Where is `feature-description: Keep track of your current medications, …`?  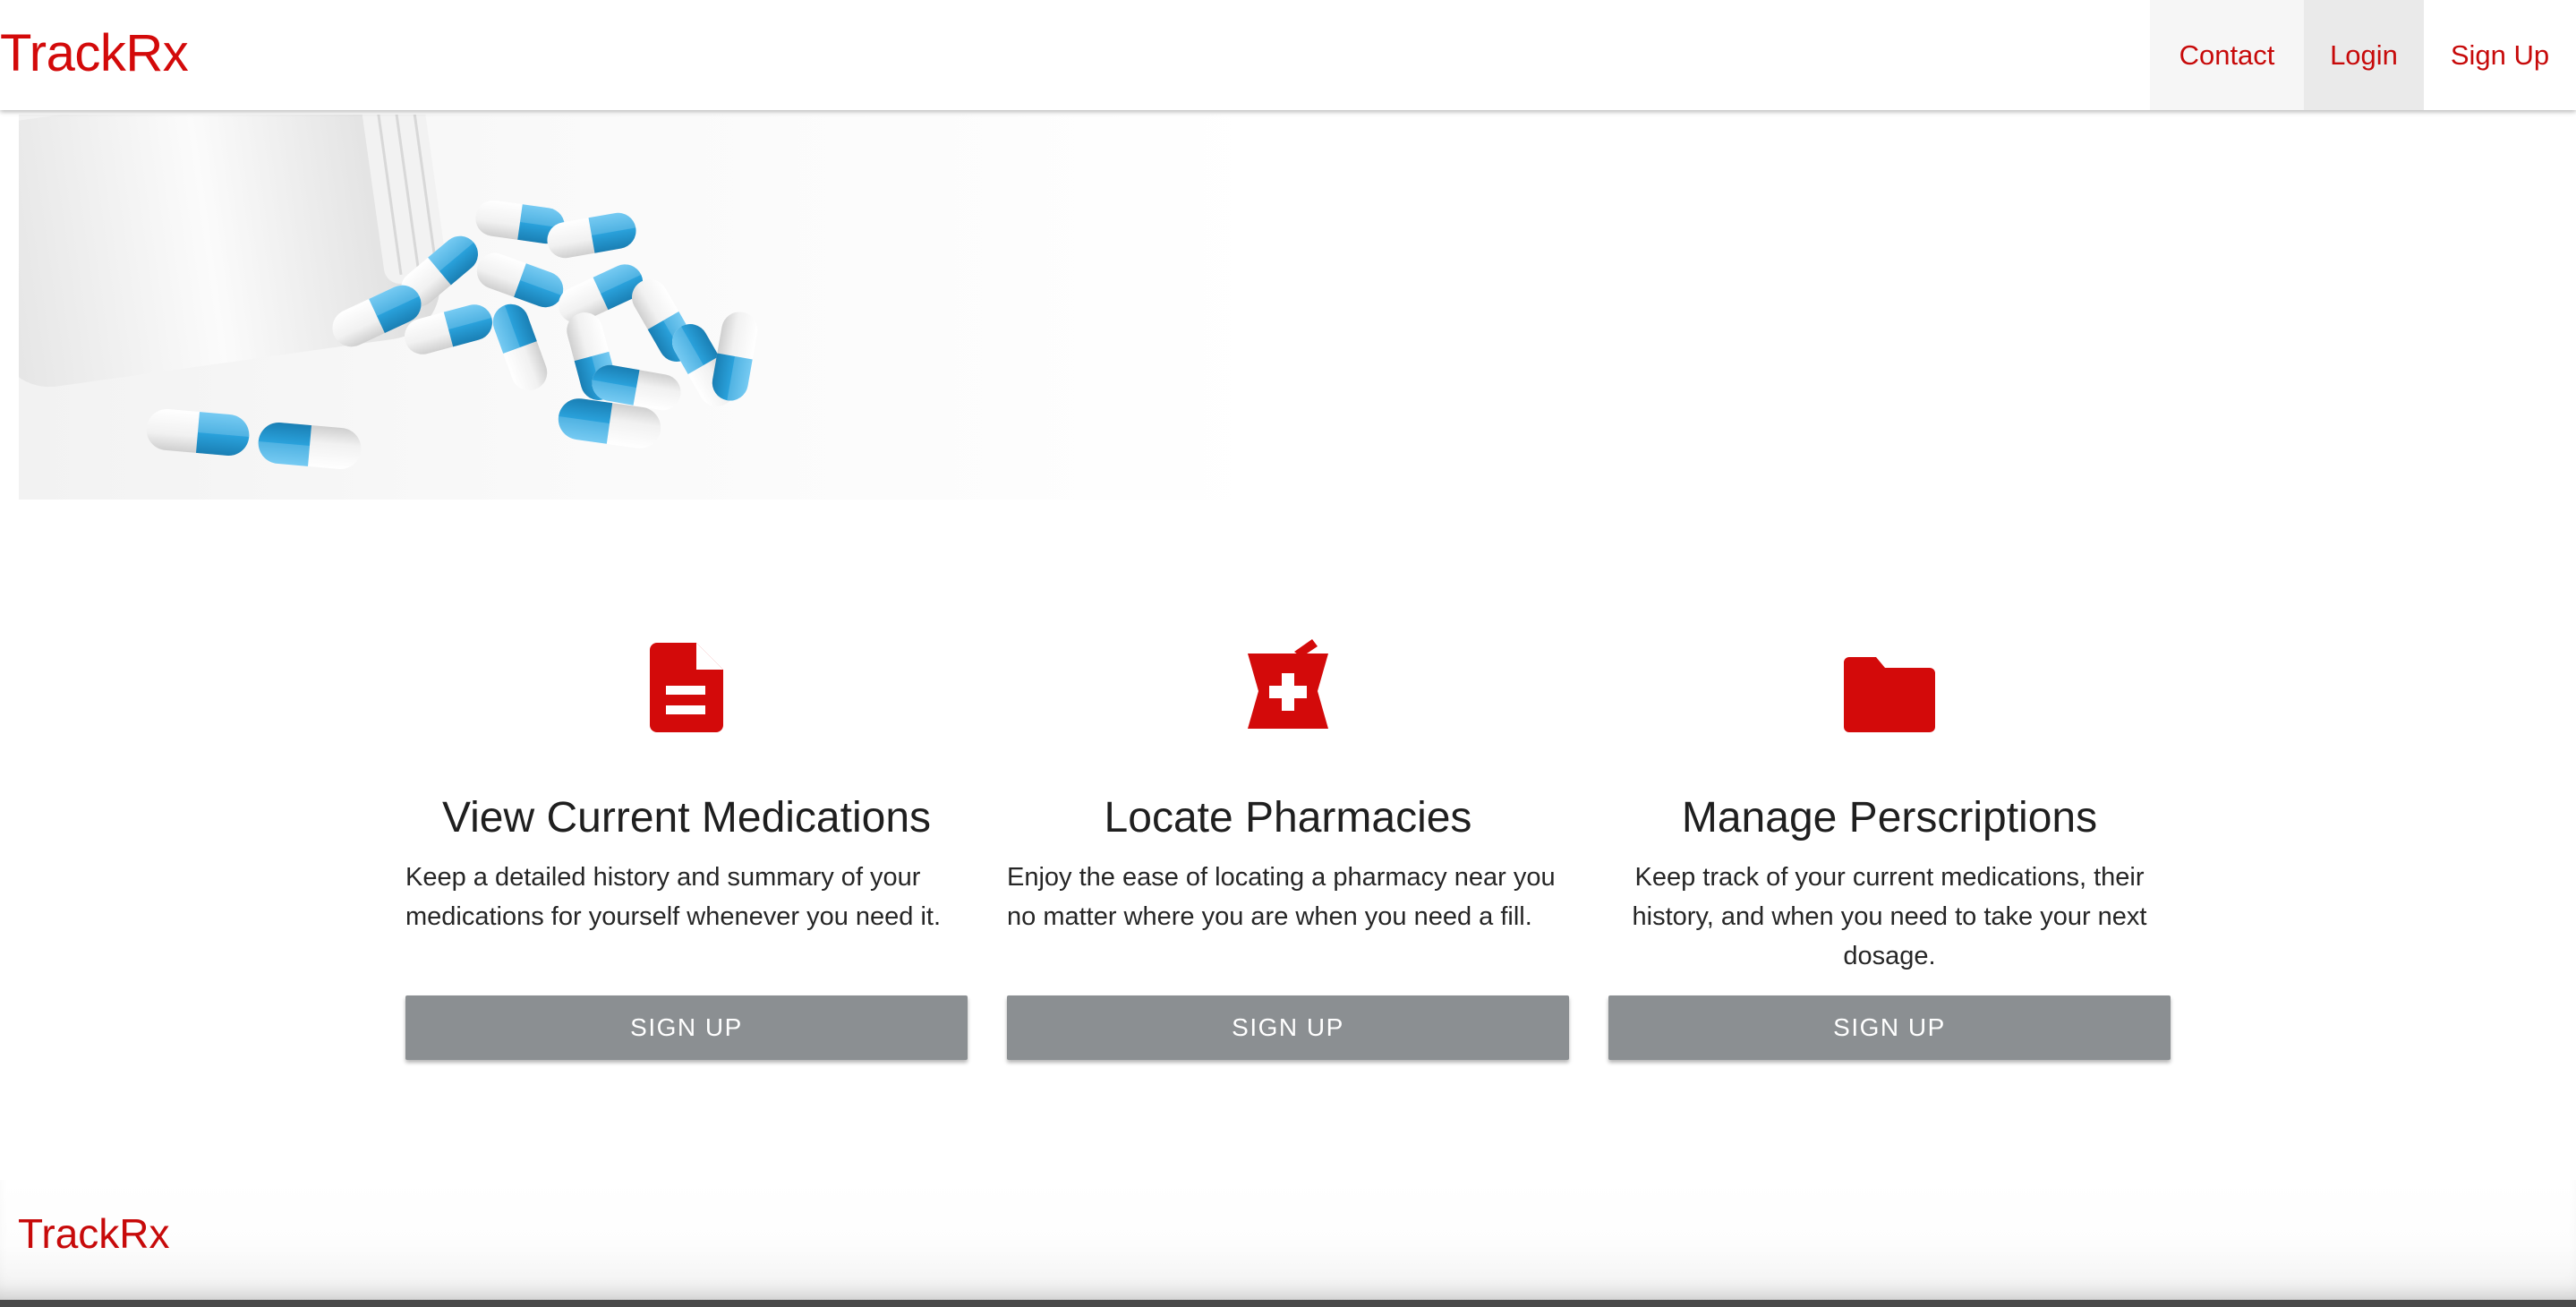 feature-description: Keep track of your current medications, … is located at coordinates (1889, 916).